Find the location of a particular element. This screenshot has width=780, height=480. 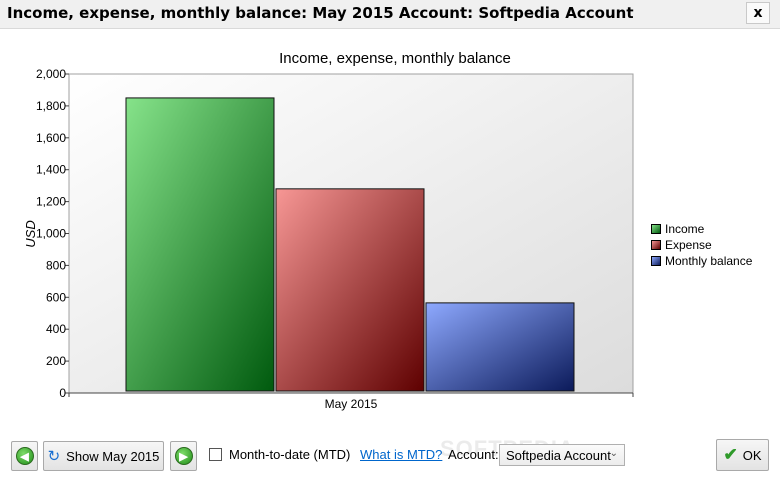

account-select: Softpedia Account ⌄ is located at coordinates (562, 455).